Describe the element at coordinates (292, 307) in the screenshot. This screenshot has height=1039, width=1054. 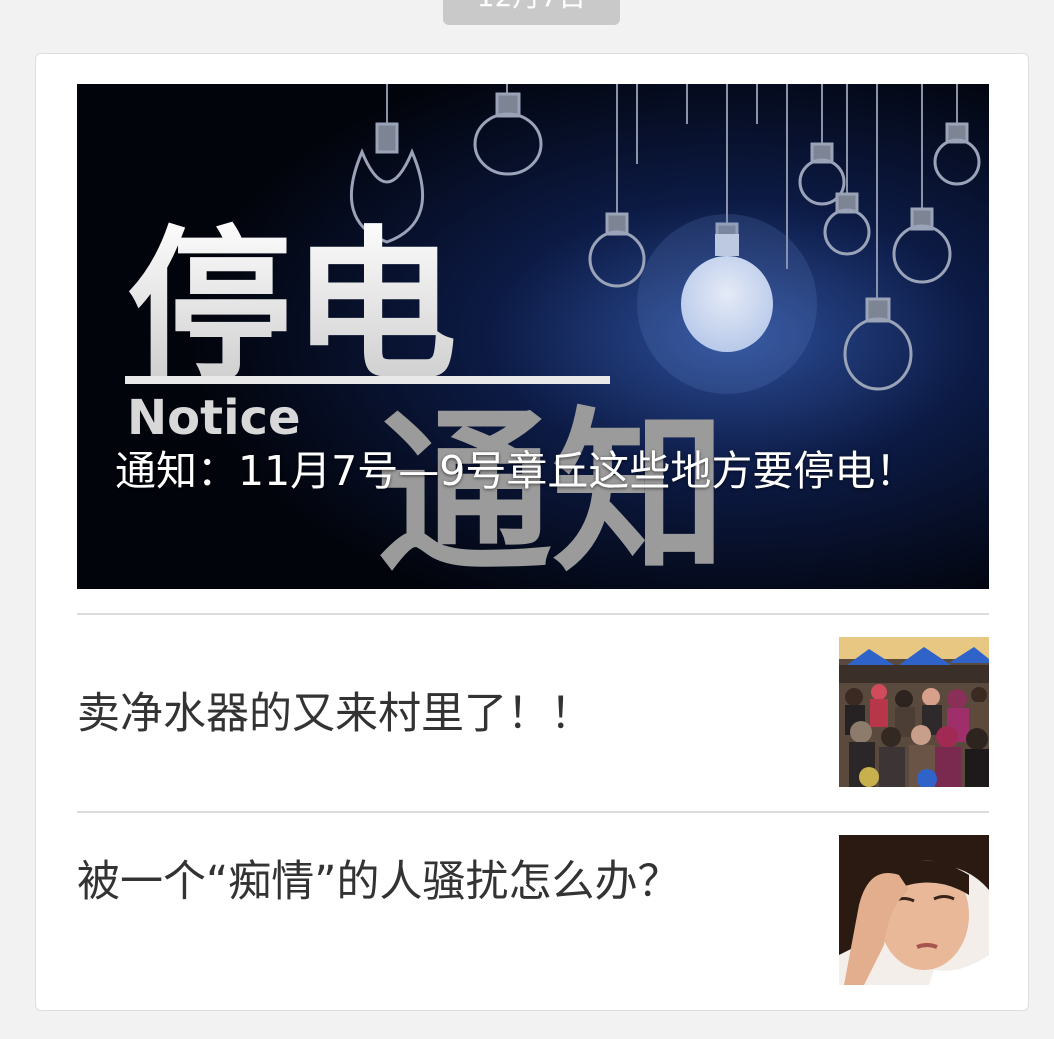
I see `cover-main-text: 停电` at that location.